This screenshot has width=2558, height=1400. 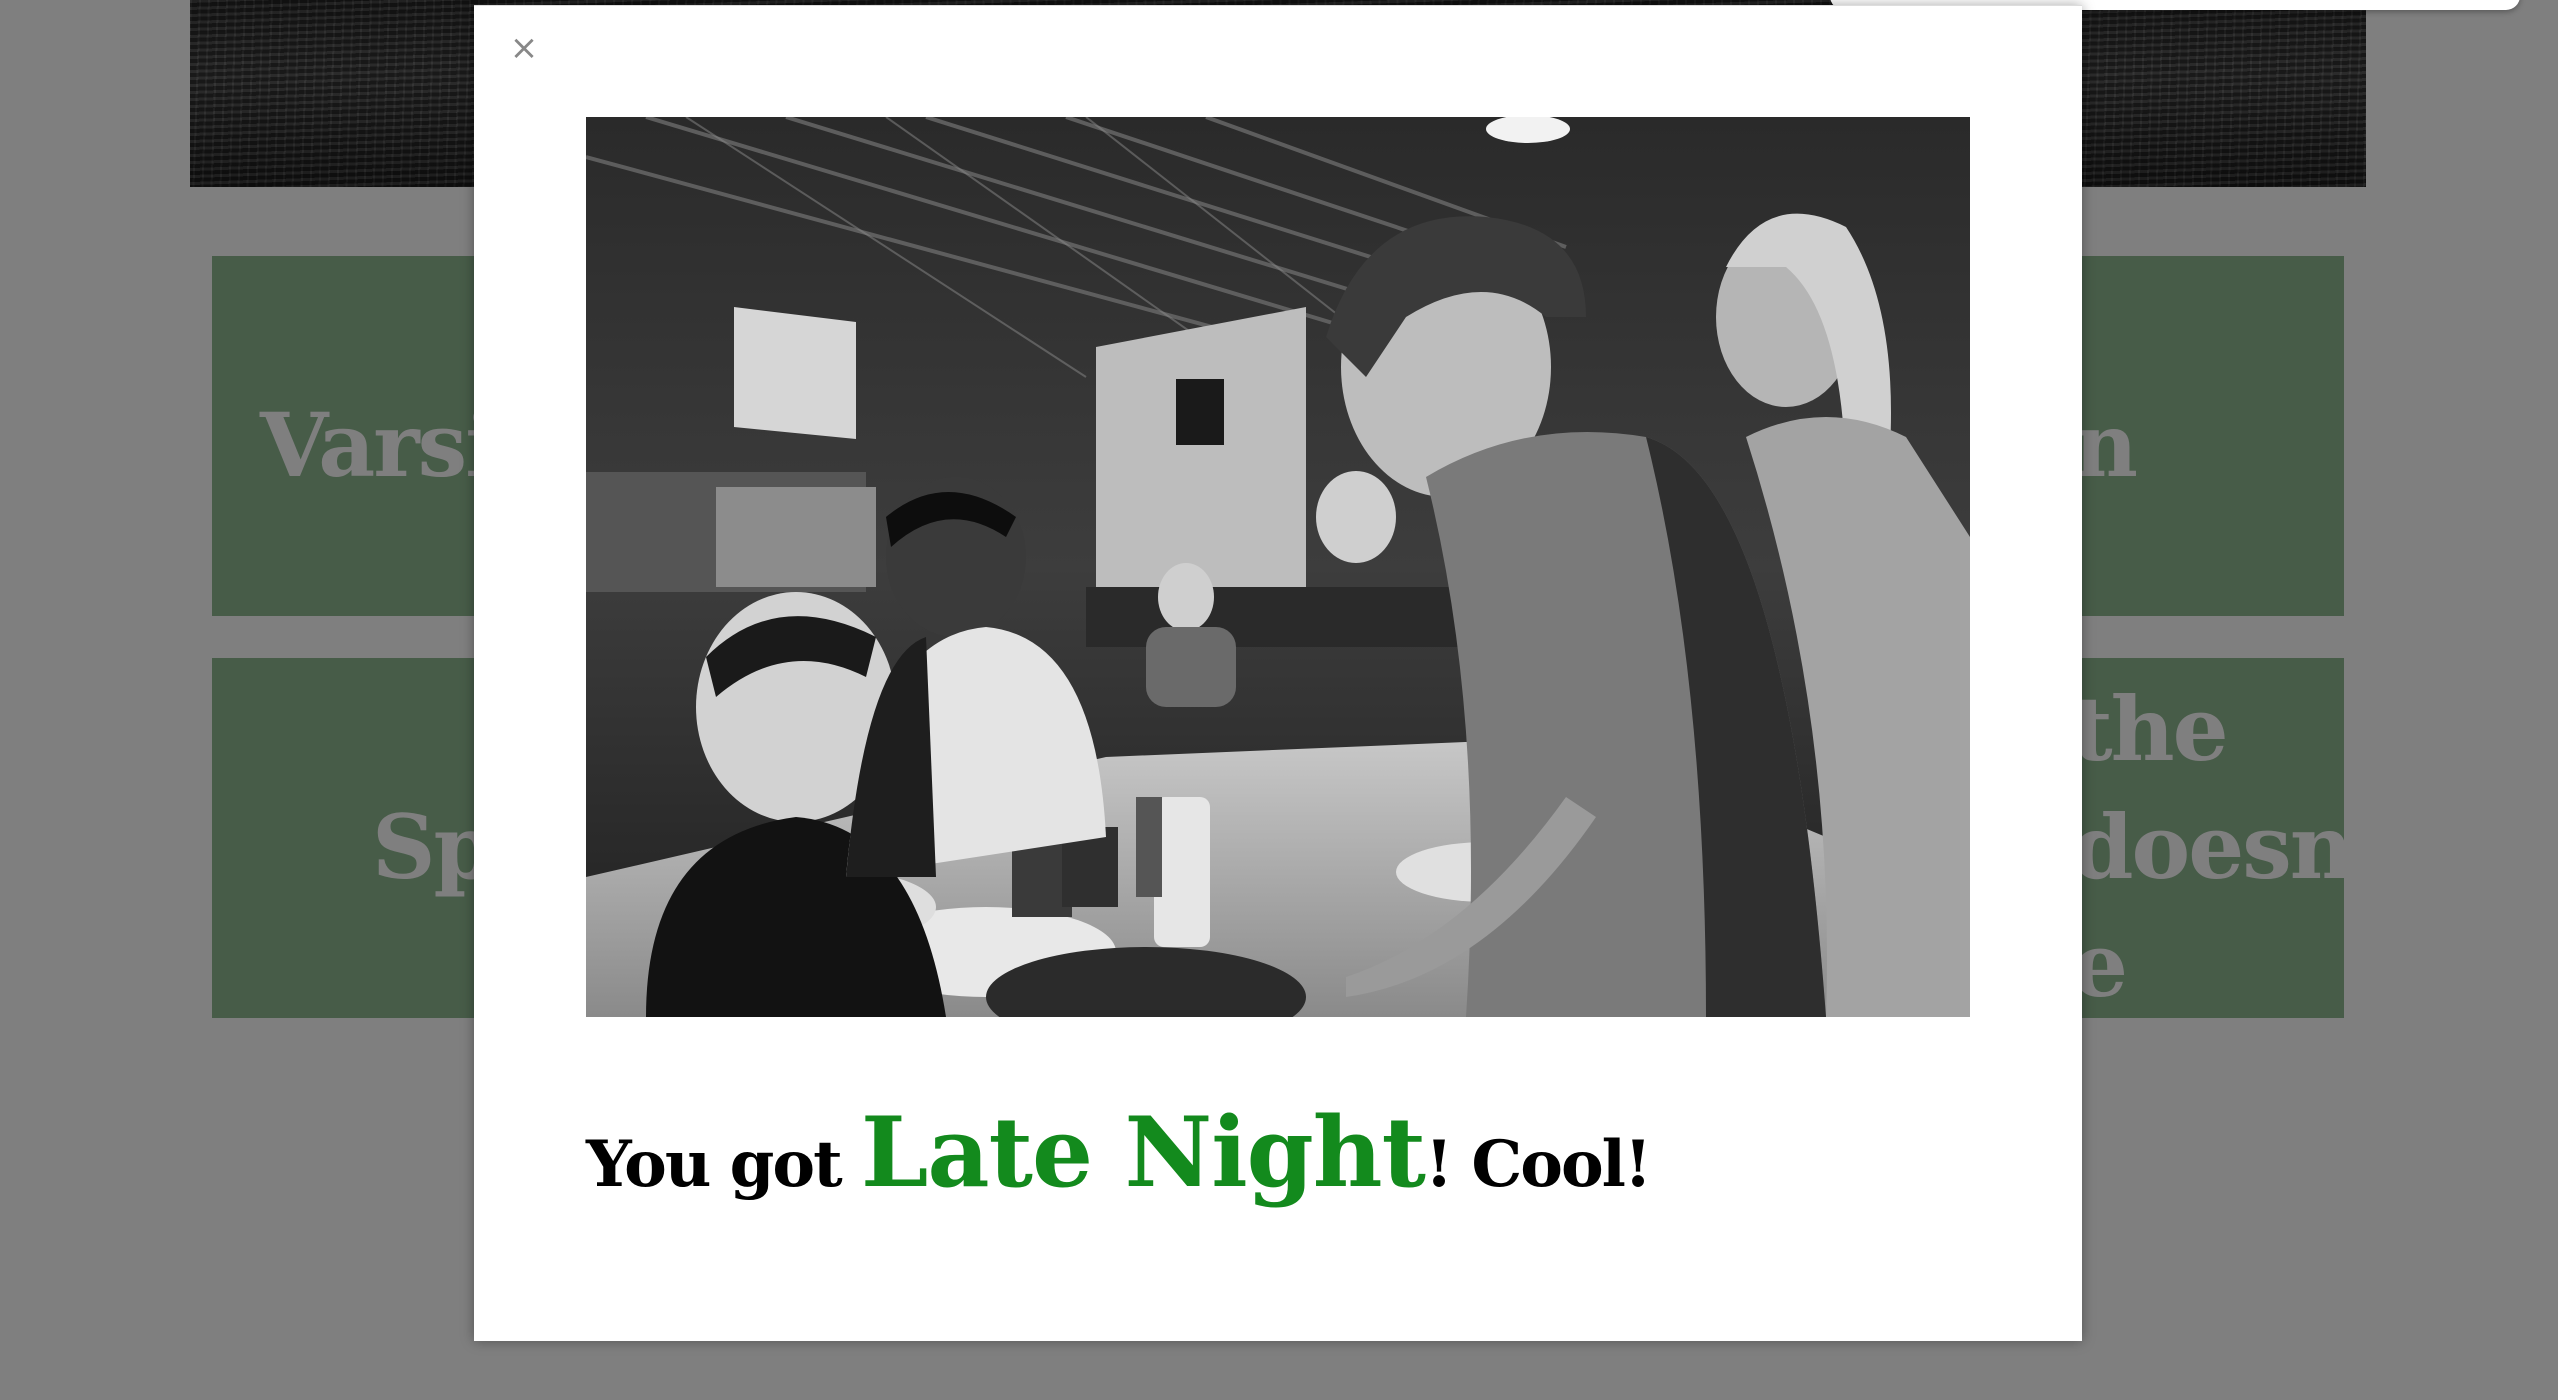 I want to click on result-suffix: ! Cool!, so click(x=1538, y=1164).